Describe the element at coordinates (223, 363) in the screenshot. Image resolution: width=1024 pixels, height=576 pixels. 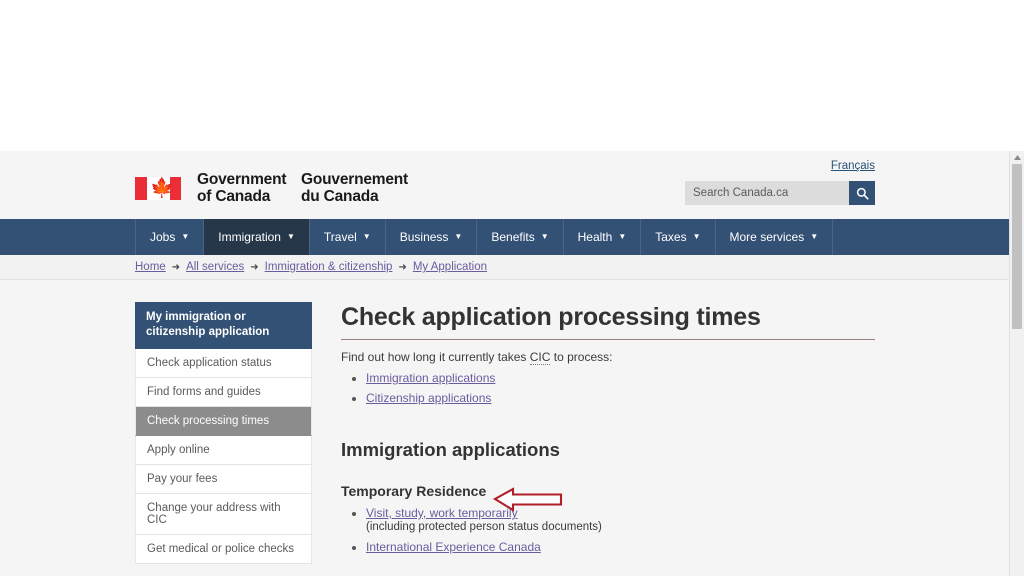
I see `sidebar-item-check-application-status: Check application status` at that location.